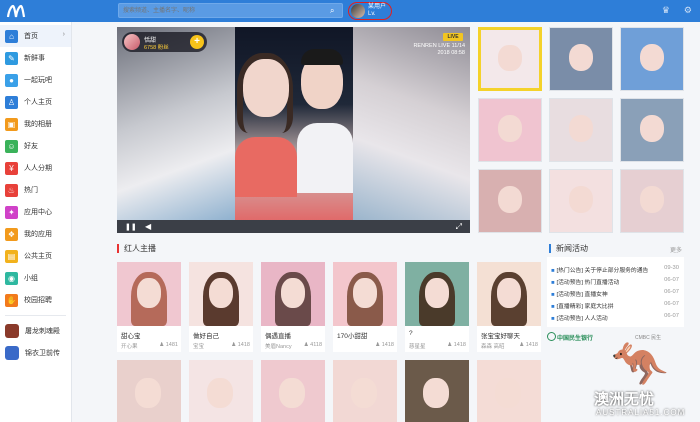 This screenshot has width=700, height=422. What do you see at coordinates (671, 316) in the screenshot?
I see `news-date: 06-07` at bounding box center [671, 316].